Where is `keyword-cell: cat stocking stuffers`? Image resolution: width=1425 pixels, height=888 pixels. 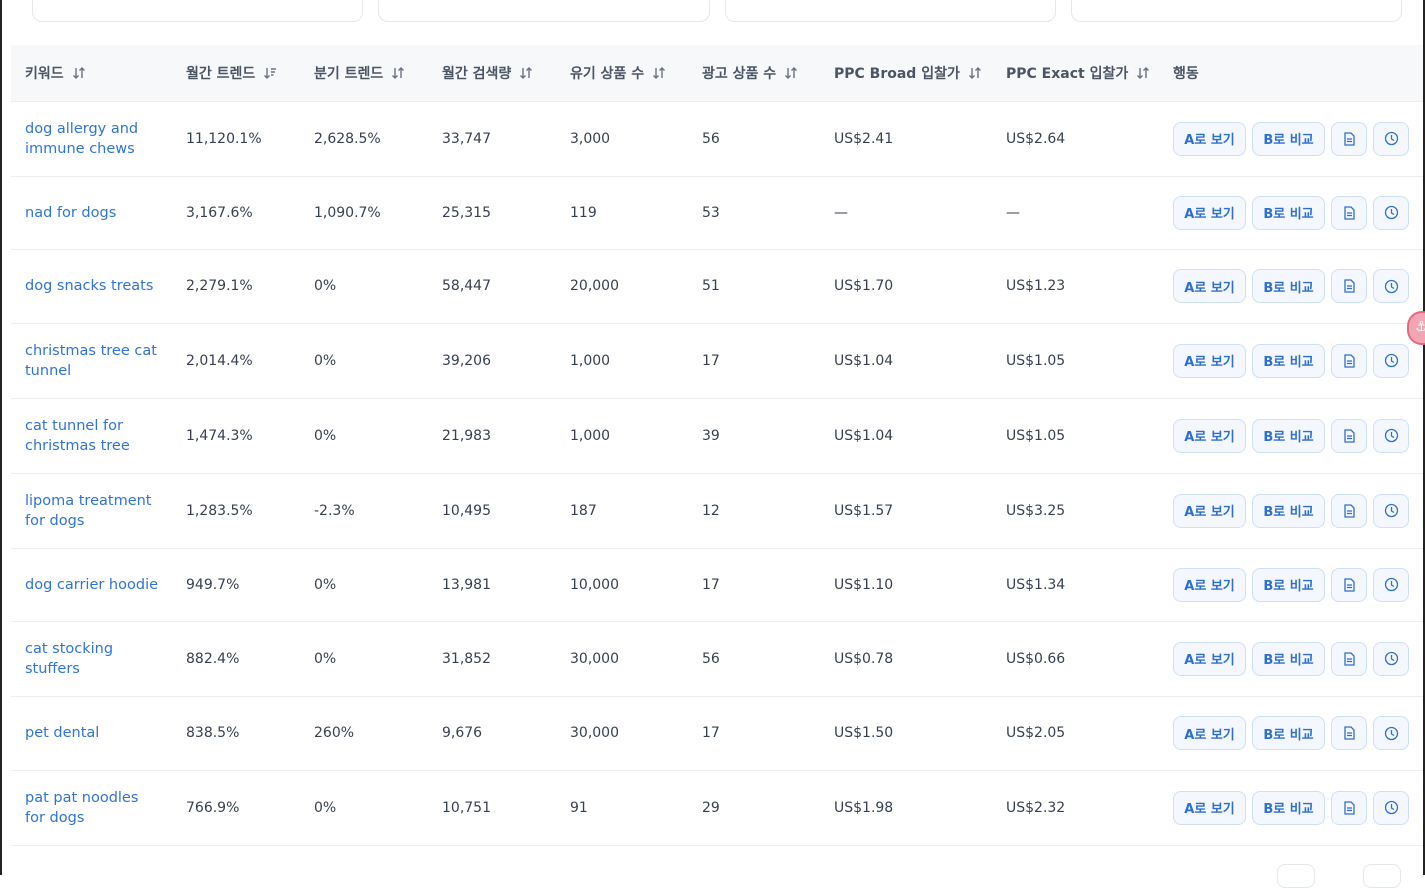
keyword-cell: cat stocking stuffers is located at coordinates (91, 658).